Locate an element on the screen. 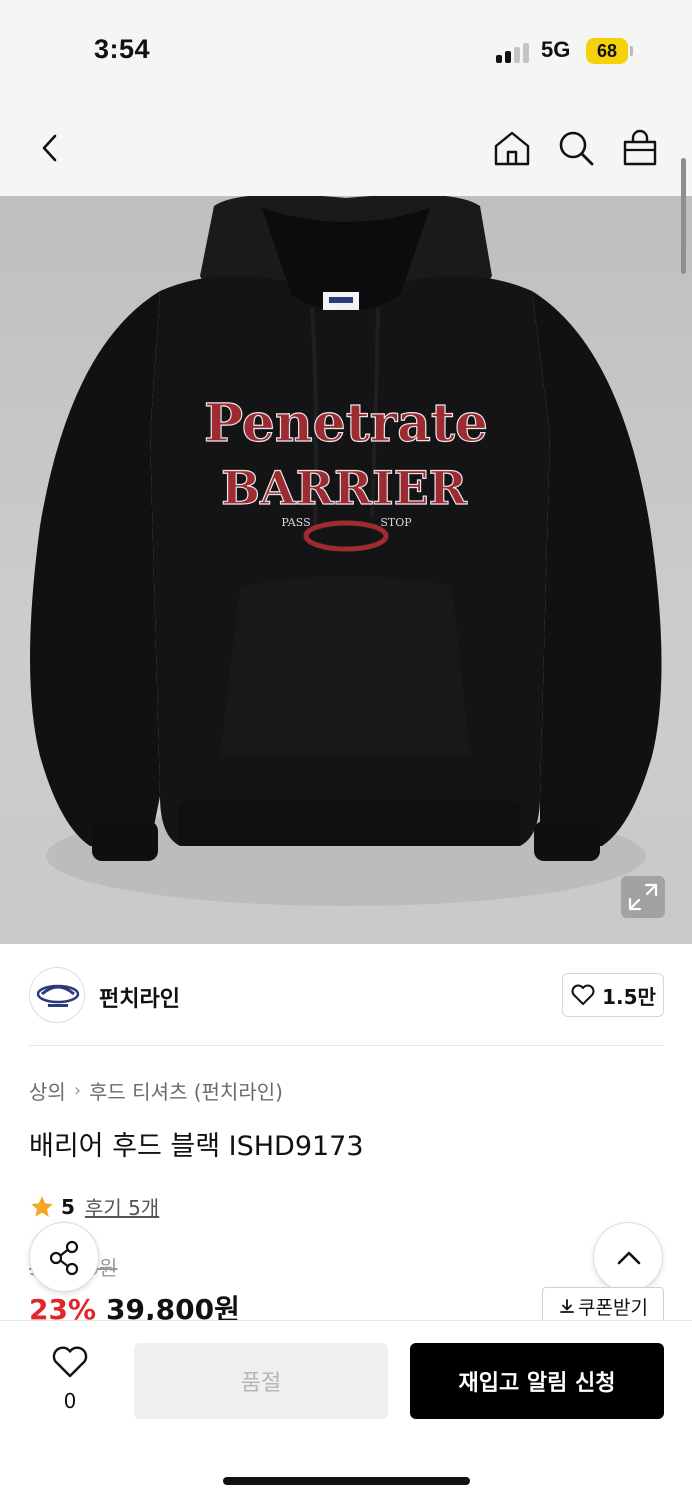 The height and width of the screenshot is (1500, 692). battery-tip is located at coordinates (631, 51).